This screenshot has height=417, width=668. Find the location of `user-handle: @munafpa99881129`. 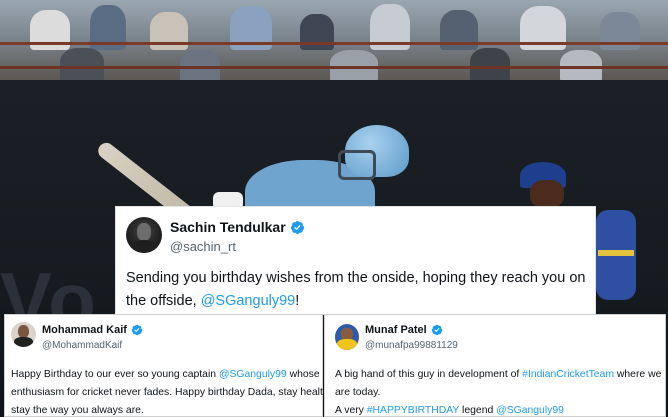

user-handle: @munafpa99881129 is located at coordinates (411, 345).